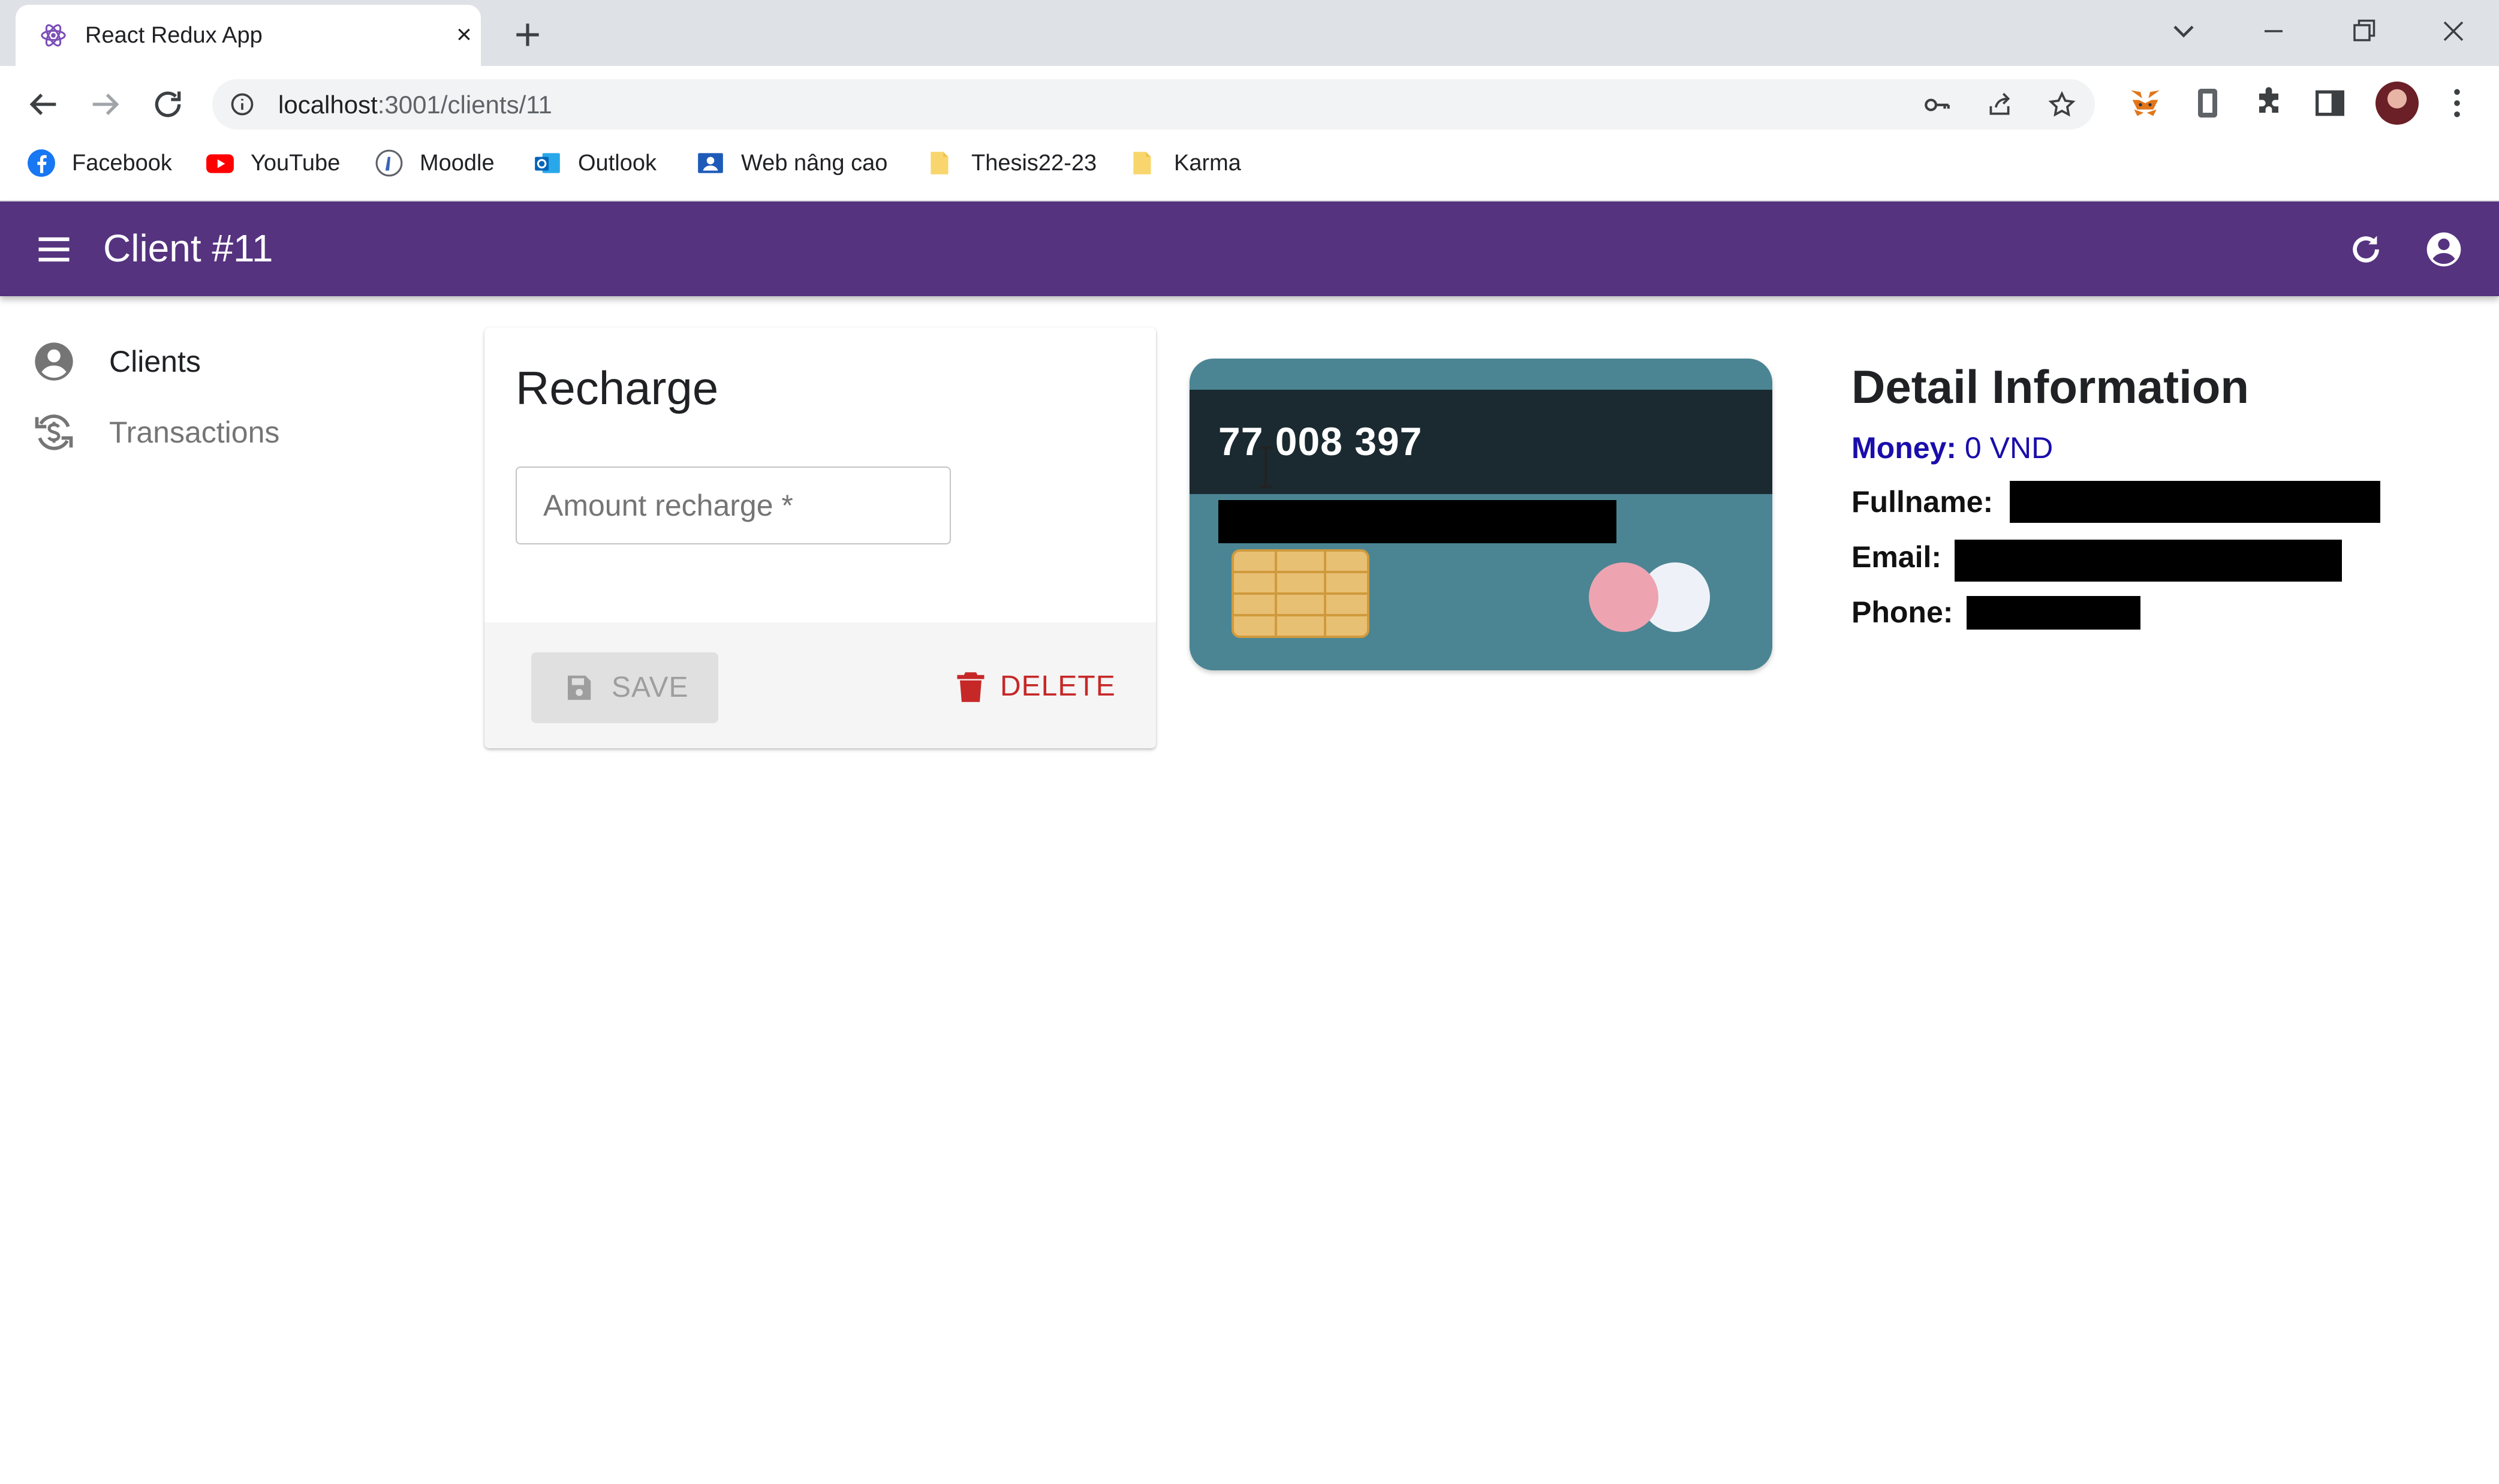 Image resolution: width=2499 pixels, height=1484 pixels. What do you see at coordinates (2208, 103) in the screenshot?
I see `extension-card-icon` at bounding box center [2208, 103].